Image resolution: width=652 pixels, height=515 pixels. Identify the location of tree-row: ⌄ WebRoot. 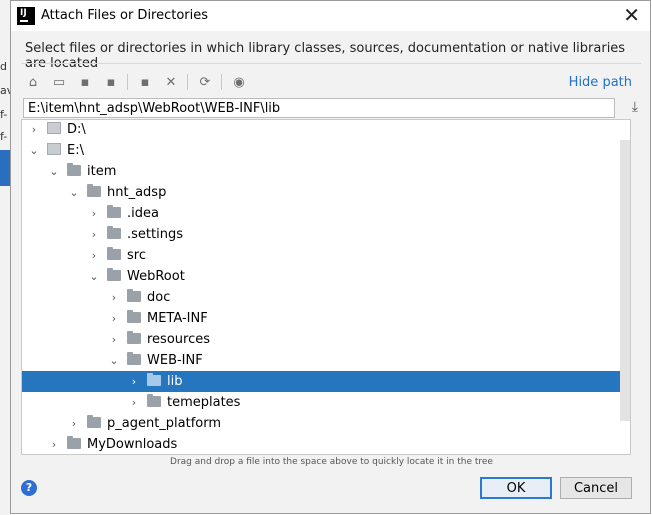
(321, 276).